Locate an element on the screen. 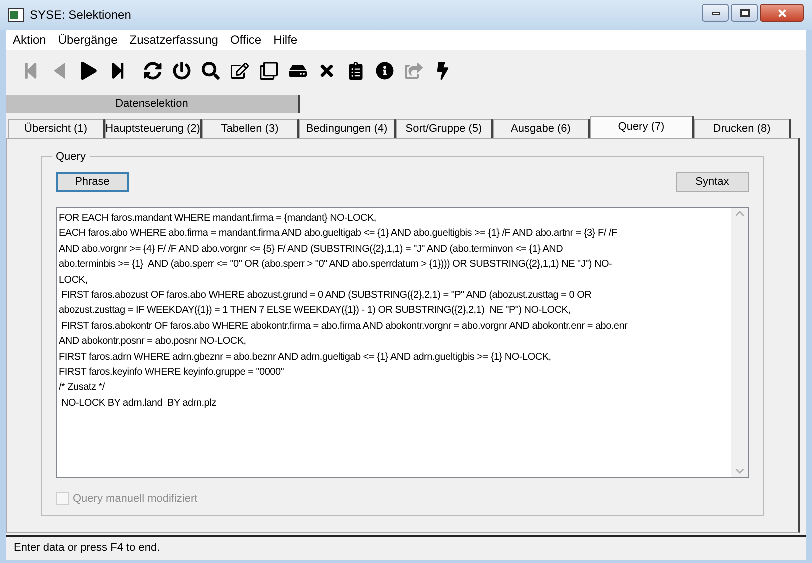  minimize-button is located at coordinates (715, 13).